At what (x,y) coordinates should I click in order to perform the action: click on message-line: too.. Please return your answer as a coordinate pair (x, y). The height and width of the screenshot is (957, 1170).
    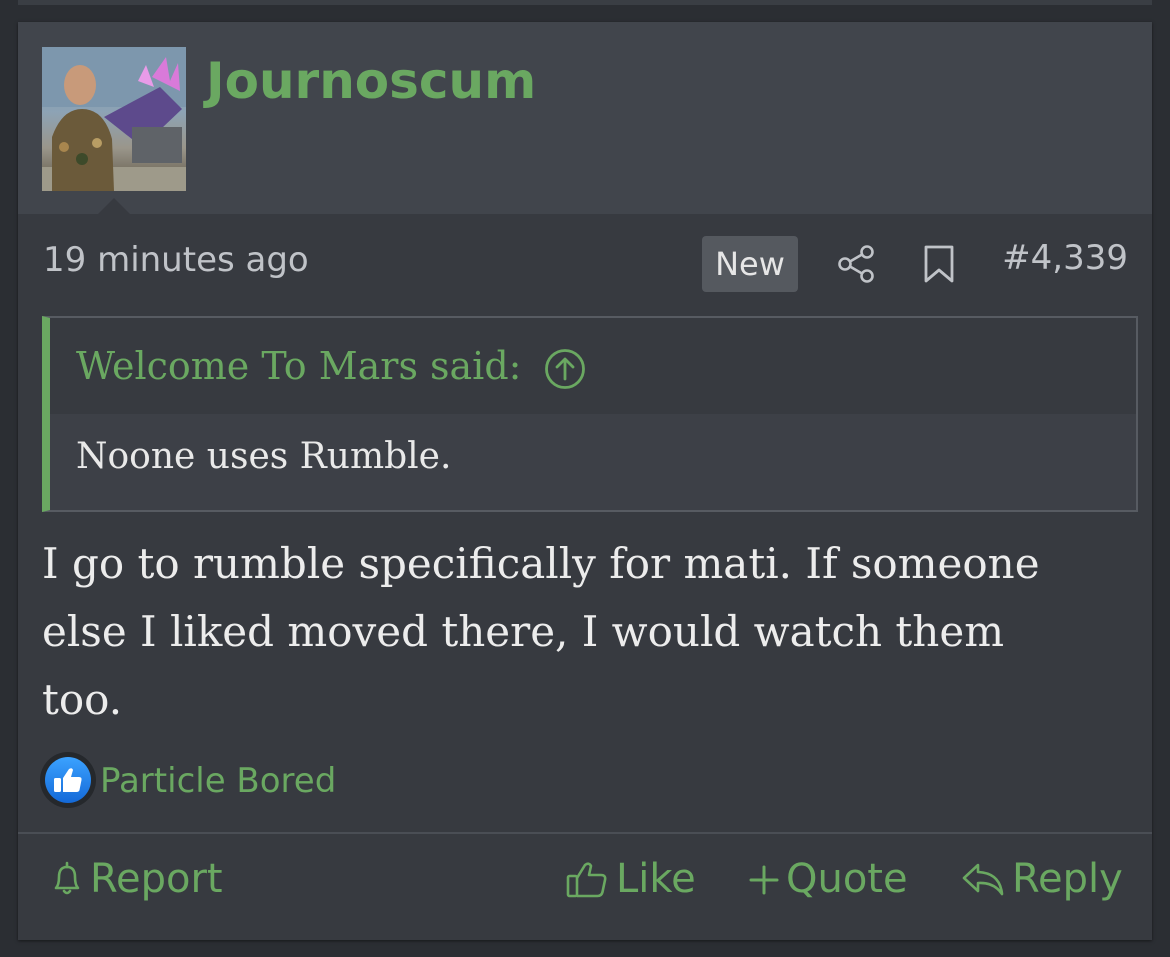
    Looking at the image, I should click on (82, 699).